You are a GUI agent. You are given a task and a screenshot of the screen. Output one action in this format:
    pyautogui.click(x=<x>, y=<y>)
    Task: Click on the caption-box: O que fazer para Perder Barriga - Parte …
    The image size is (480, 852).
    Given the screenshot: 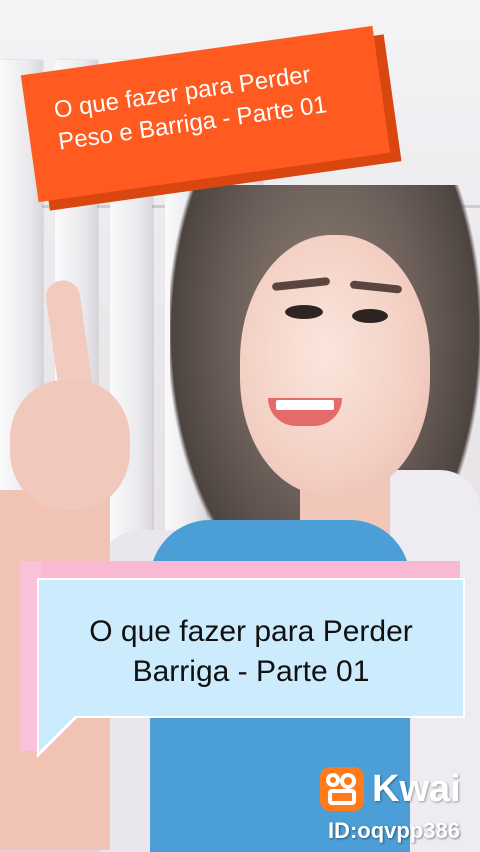 What is the action you would take?
    pyautogui.click(x=251, y=648)
    